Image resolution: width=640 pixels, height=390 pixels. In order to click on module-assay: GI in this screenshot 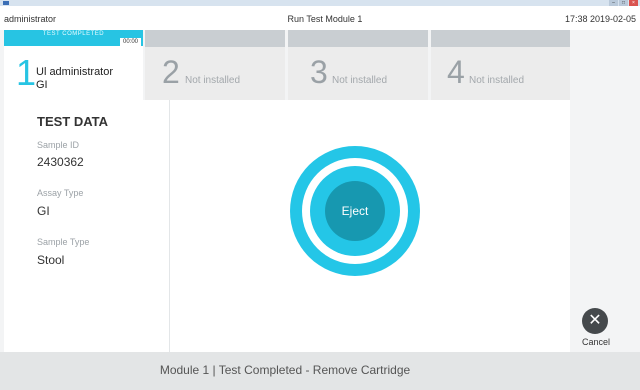, I will do `click(42, 85)`.